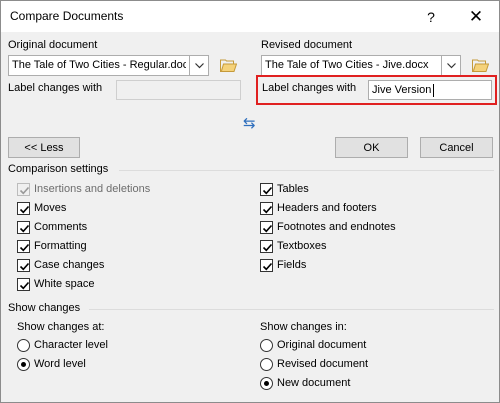 This screenshot has height=403, width=500. I want to click on swap-documents-icon: ⇆, so click(249, 123).